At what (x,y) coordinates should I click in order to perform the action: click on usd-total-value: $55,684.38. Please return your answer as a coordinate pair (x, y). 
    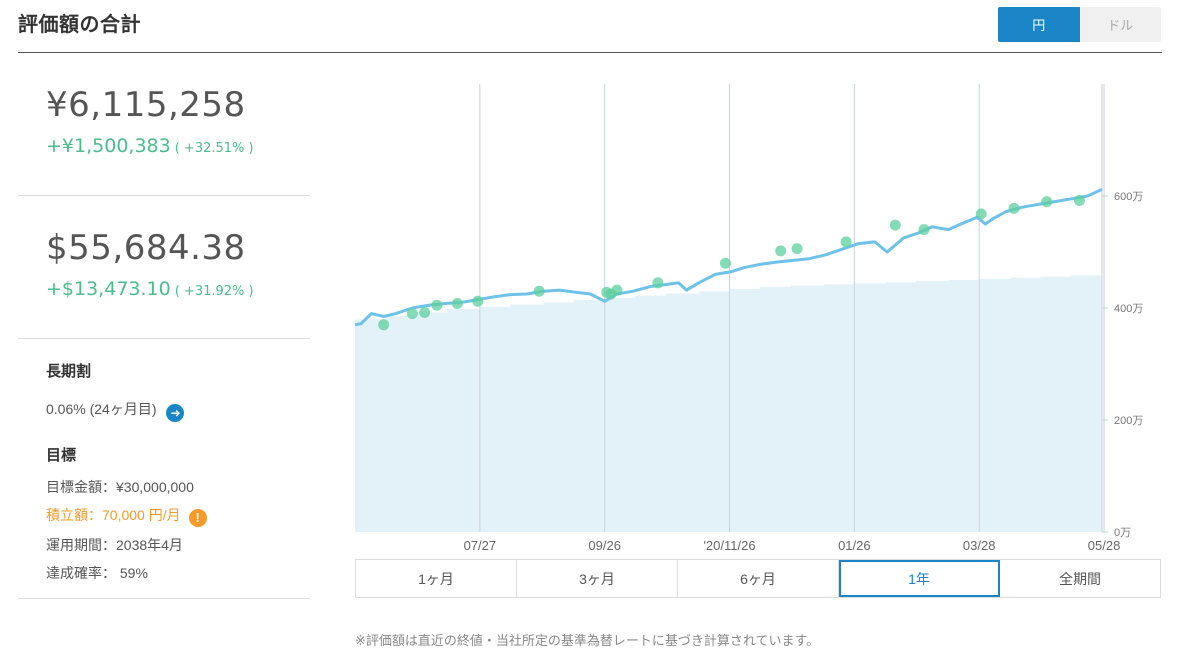
    Looking at the image, I should click on (146, 248).